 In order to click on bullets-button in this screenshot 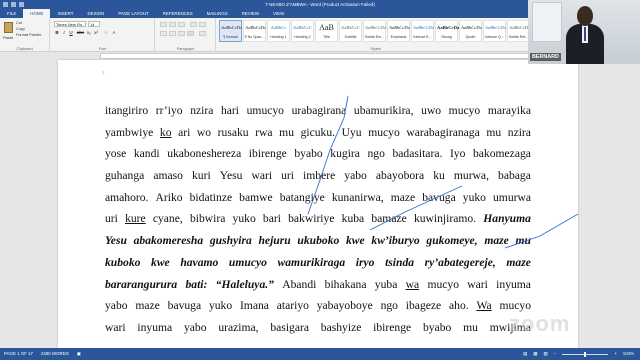, I will do `click(163, 24)`.